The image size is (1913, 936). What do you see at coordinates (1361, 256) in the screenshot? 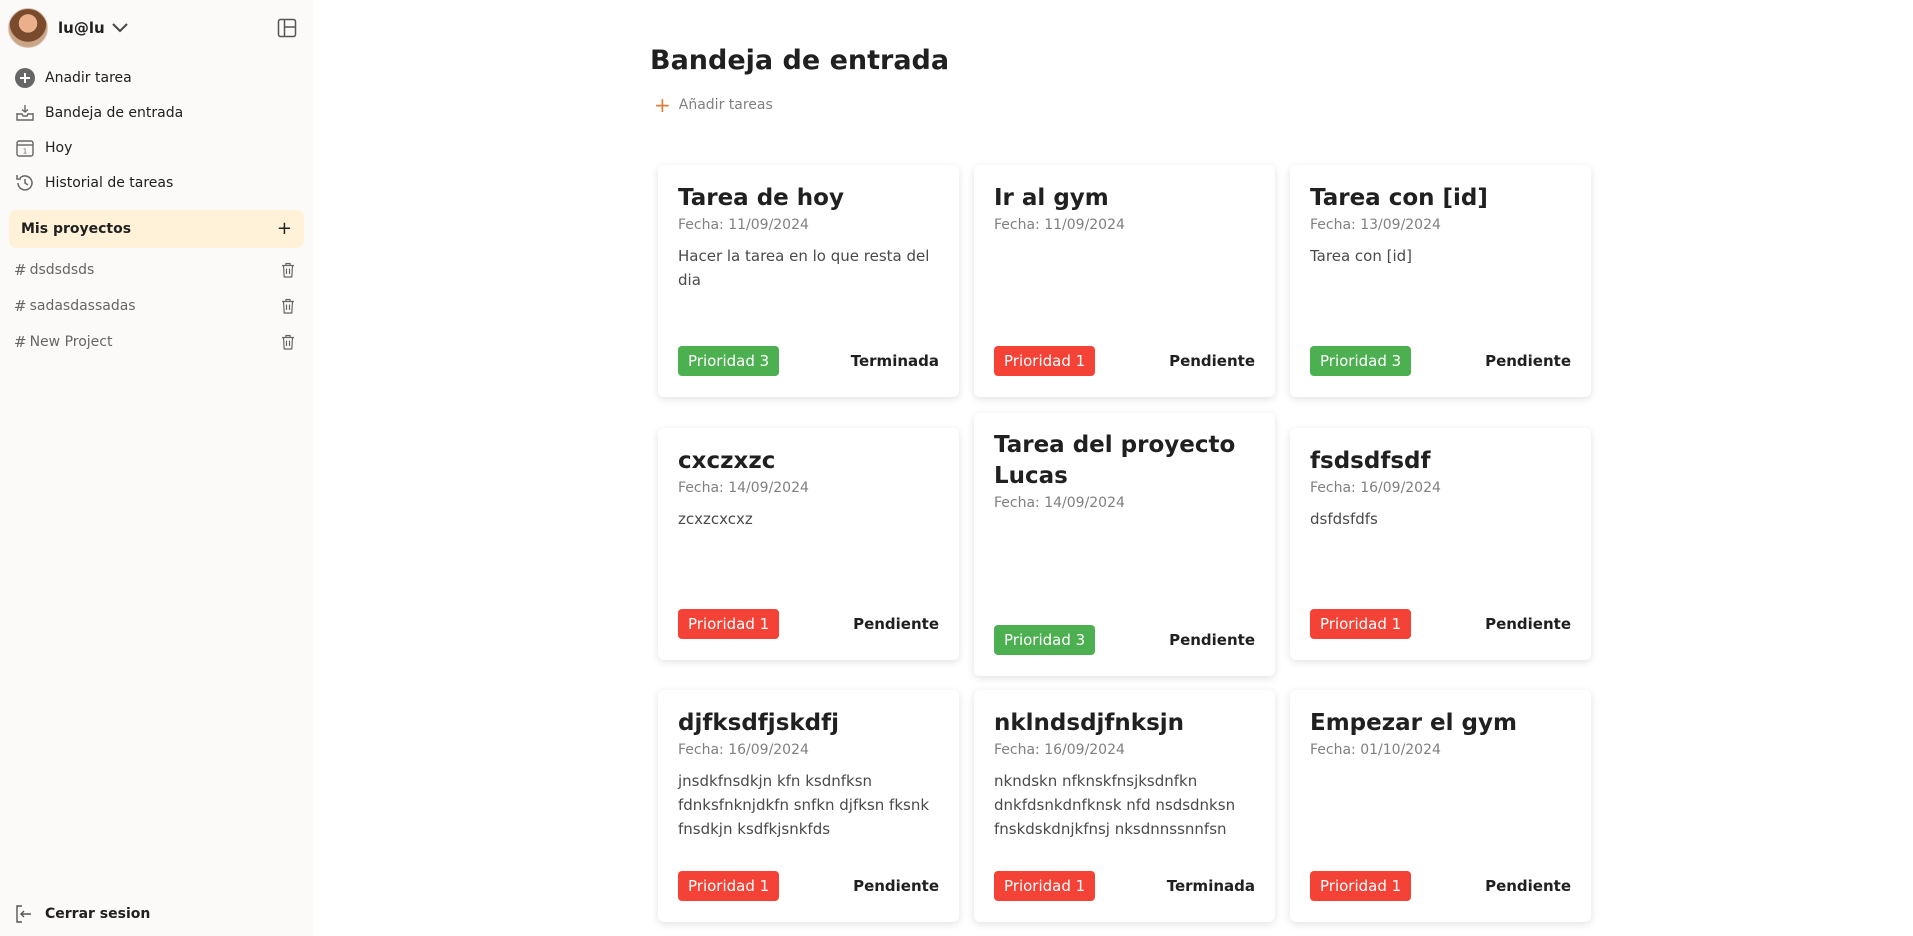
I see `task-description: Tarea con [id]` at bounding box center [1361, 256].